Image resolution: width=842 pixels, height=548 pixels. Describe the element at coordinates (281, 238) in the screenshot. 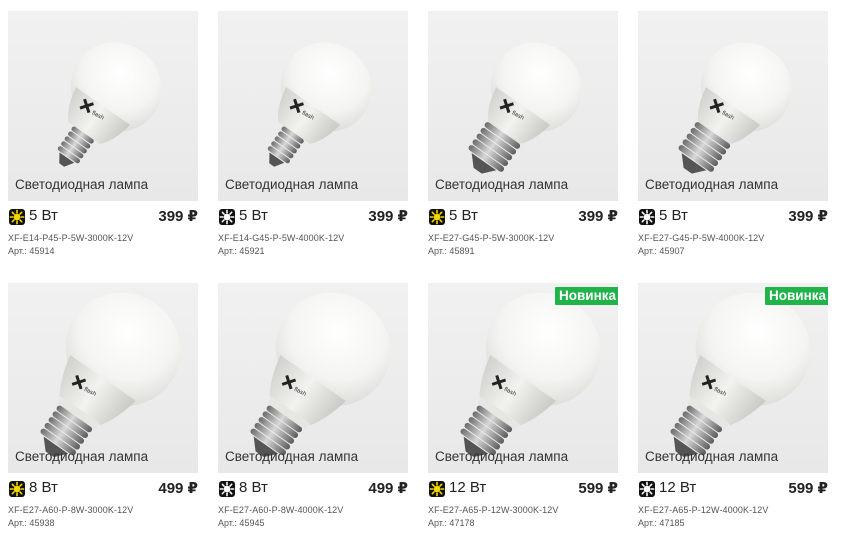

I see `product-sku: XF-E14-G45-P-5W-4000K-12V` at that location.